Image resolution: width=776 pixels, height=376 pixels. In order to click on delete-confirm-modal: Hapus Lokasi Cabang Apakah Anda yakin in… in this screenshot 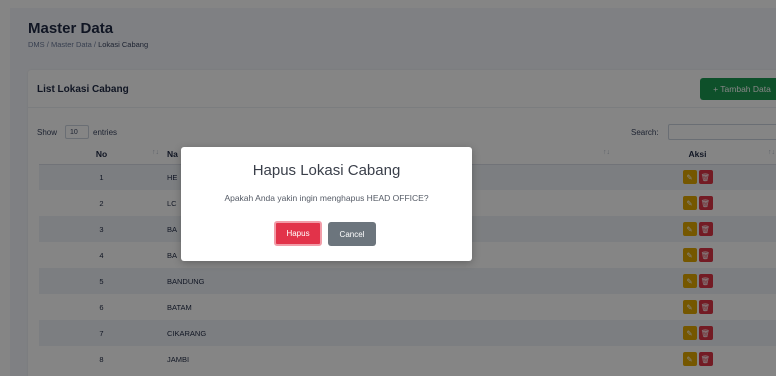, I will do `click(326, 204)`.